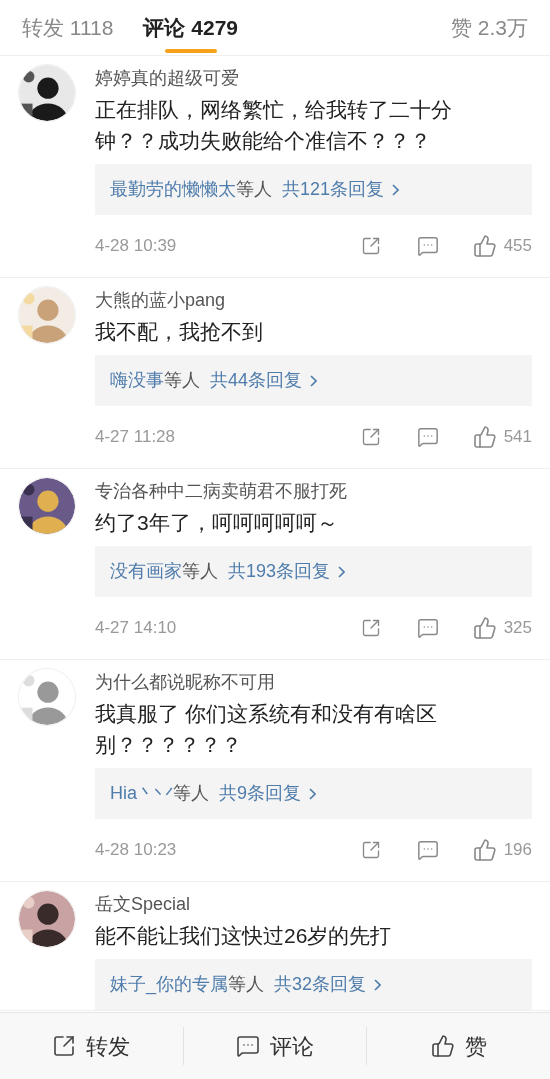  I want to click on user-name: 专治各种中二病卖萌君不服打死, so click(313, 491).